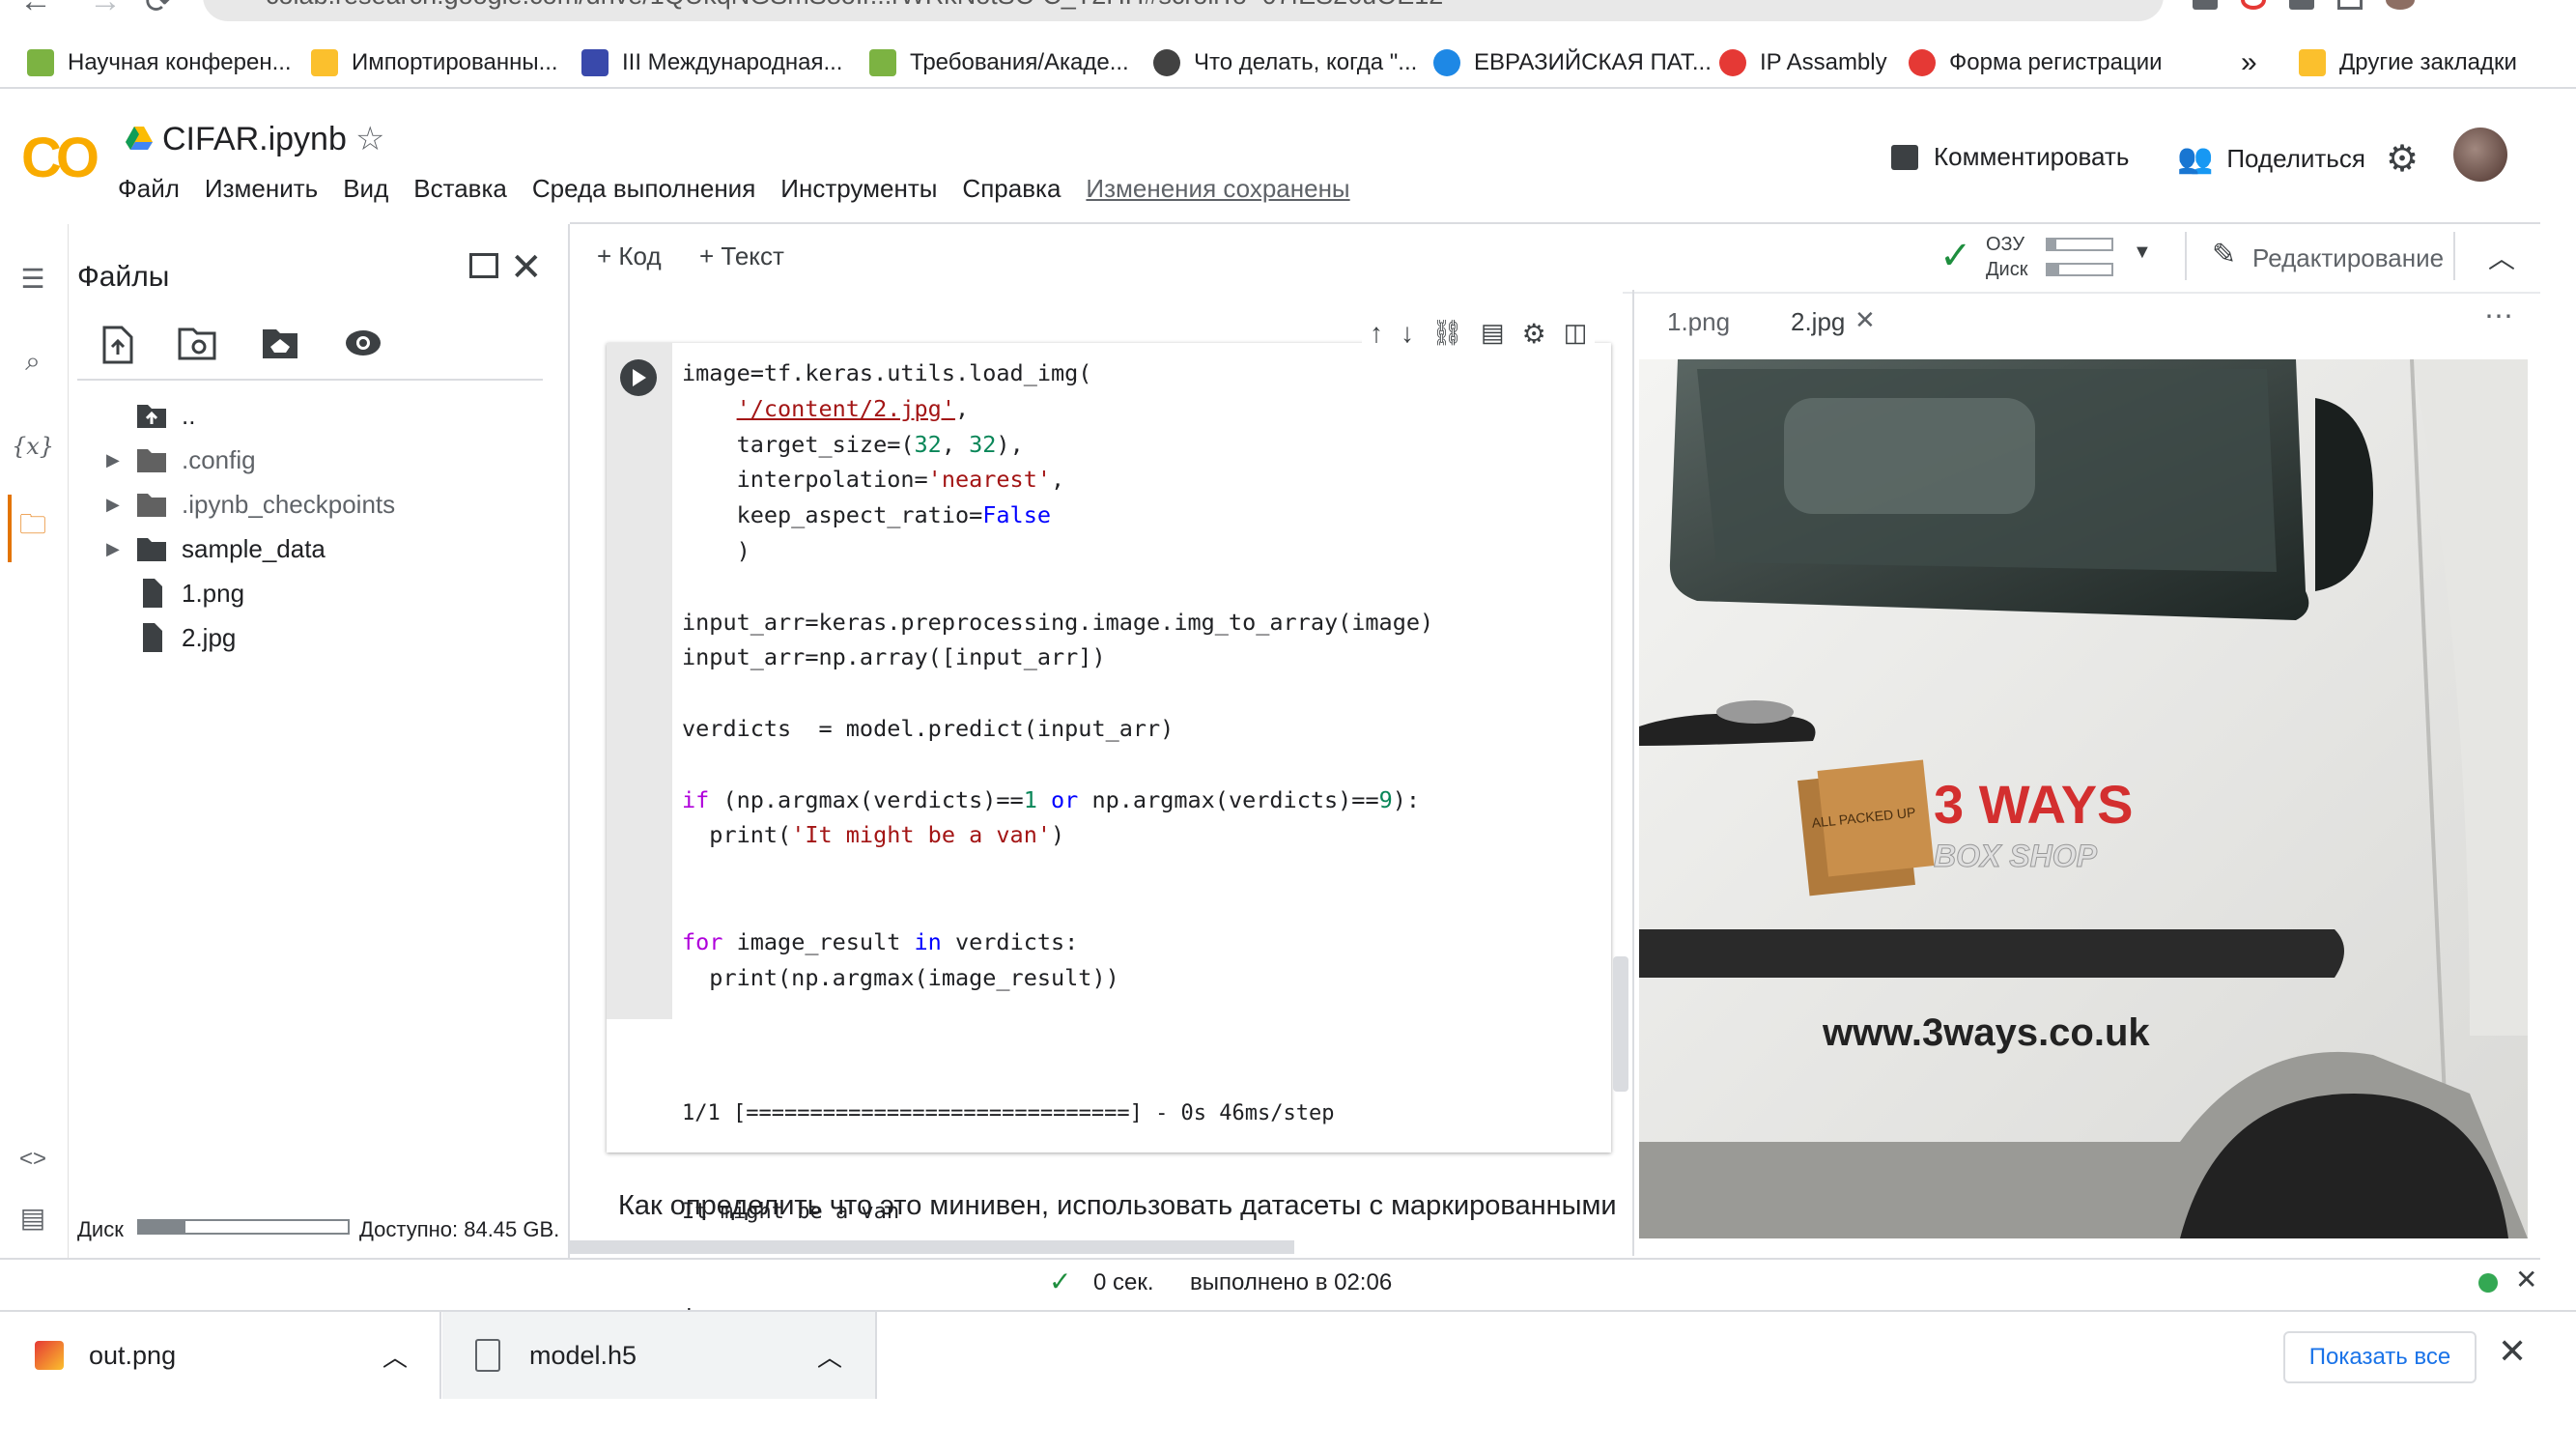  What do you see at coordinates (2079, 269) in the screenshot?
I see `disk-meter` at bounding box center [2079, 269].